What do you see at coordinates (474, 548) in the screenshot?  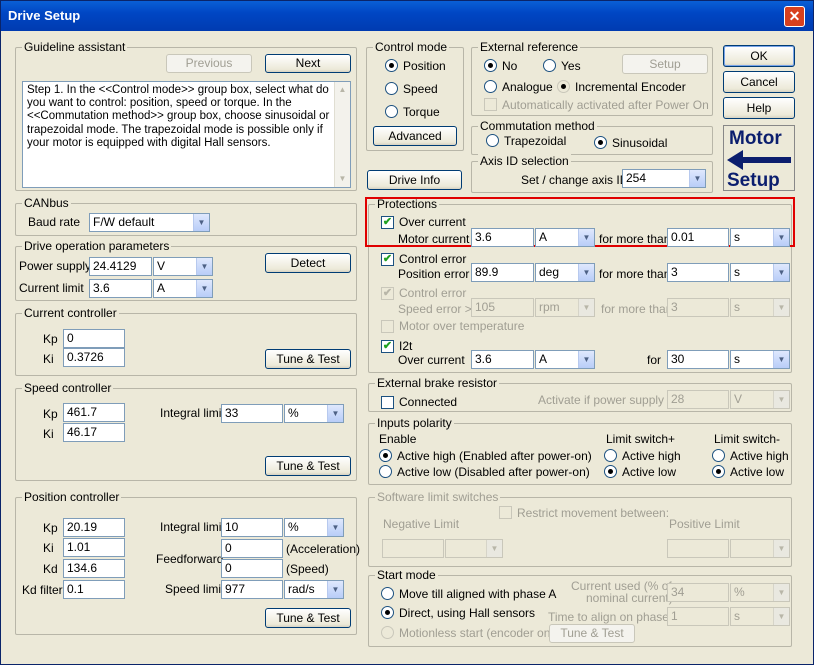 I see `negative-limit-unit-select: ▼` at bounding box center [474, 548].